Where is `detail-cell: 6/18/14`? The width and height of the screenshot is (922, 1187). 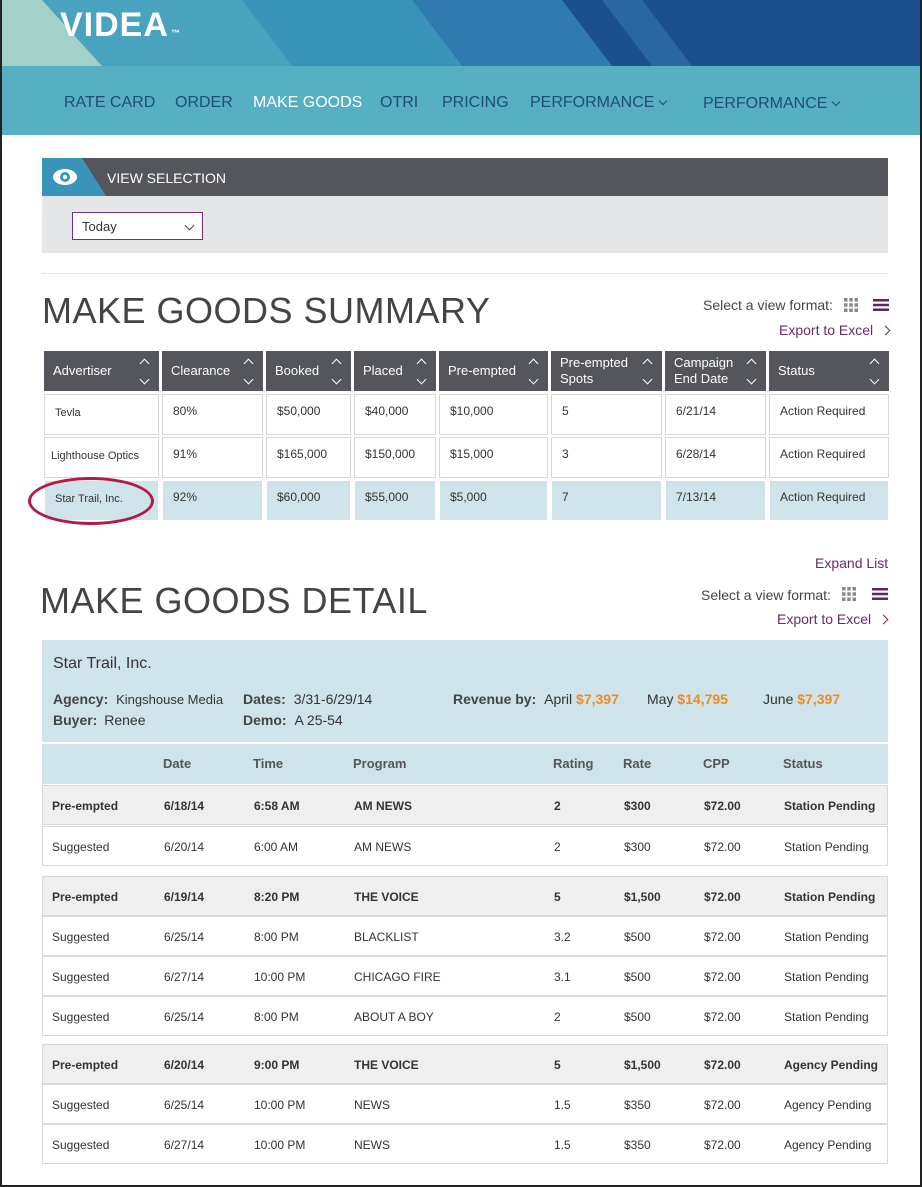
detail-cell: 6/18/14 is located at coordinates (184, 806).